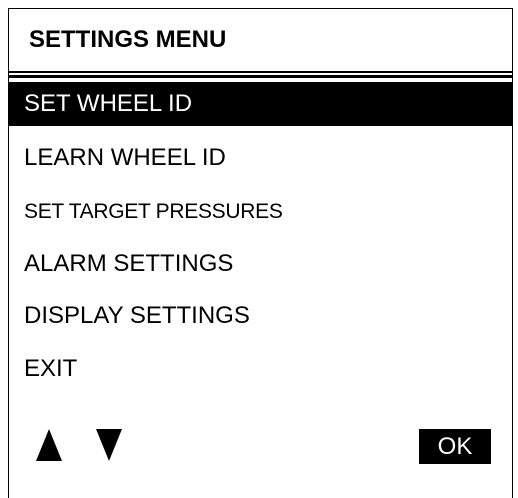 The image size is (518, 498). What do you see at coordinates (109, 445) in the screenshot?
I see `down-triangle-icon` at bounding box center [109, 445].